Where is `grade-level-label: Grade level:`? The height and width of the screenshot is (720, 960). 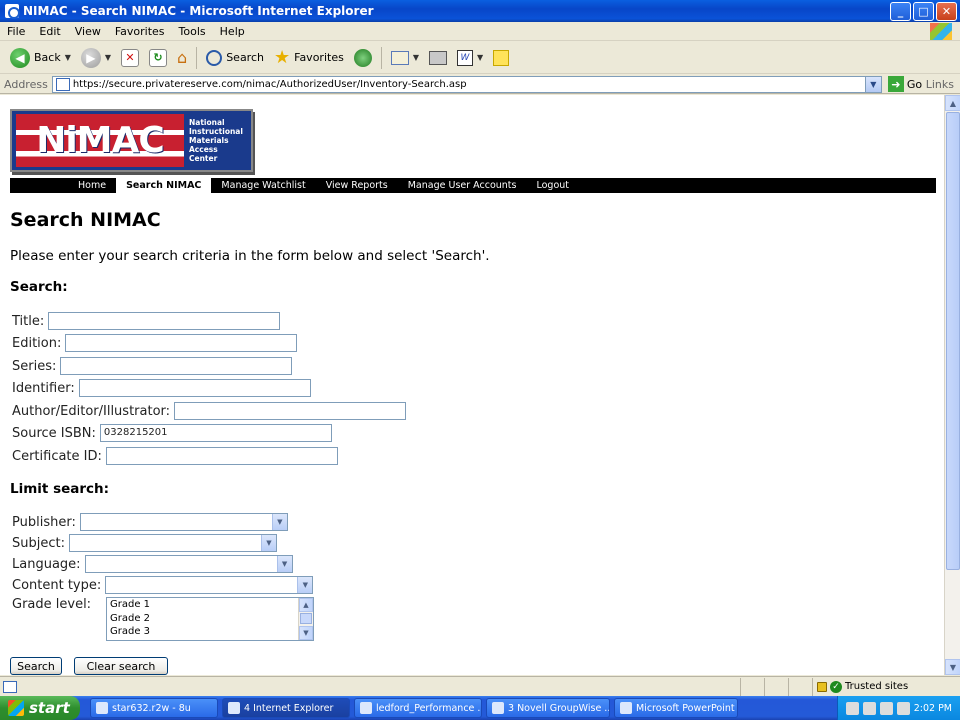 grade-level-label: Grade level: is located at coordinates (52, 604).